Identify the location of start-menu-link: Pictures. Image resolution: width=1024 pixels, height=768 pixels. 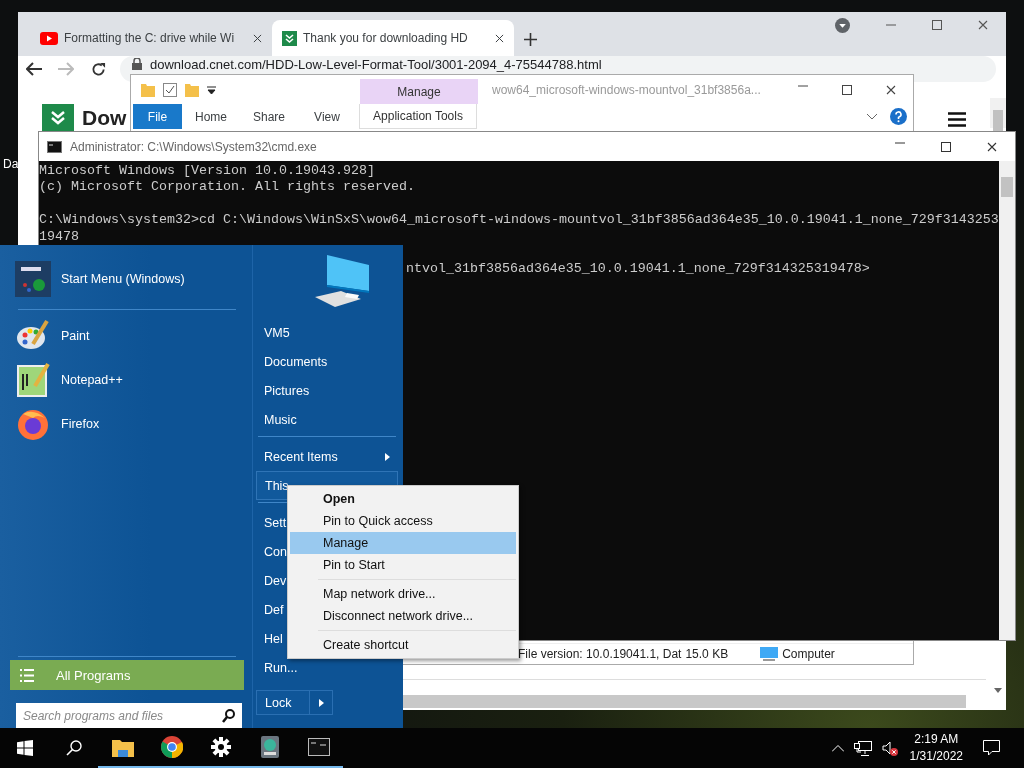
(327, 390).